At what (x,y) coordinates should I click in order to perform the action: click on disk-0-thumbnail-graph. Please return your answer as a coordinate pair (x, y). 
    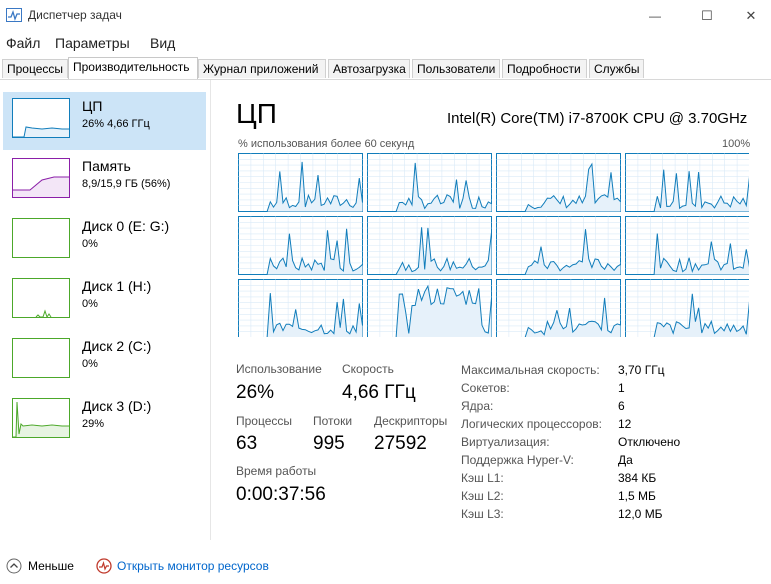
    Looking at the image, I should click on (41, 238).